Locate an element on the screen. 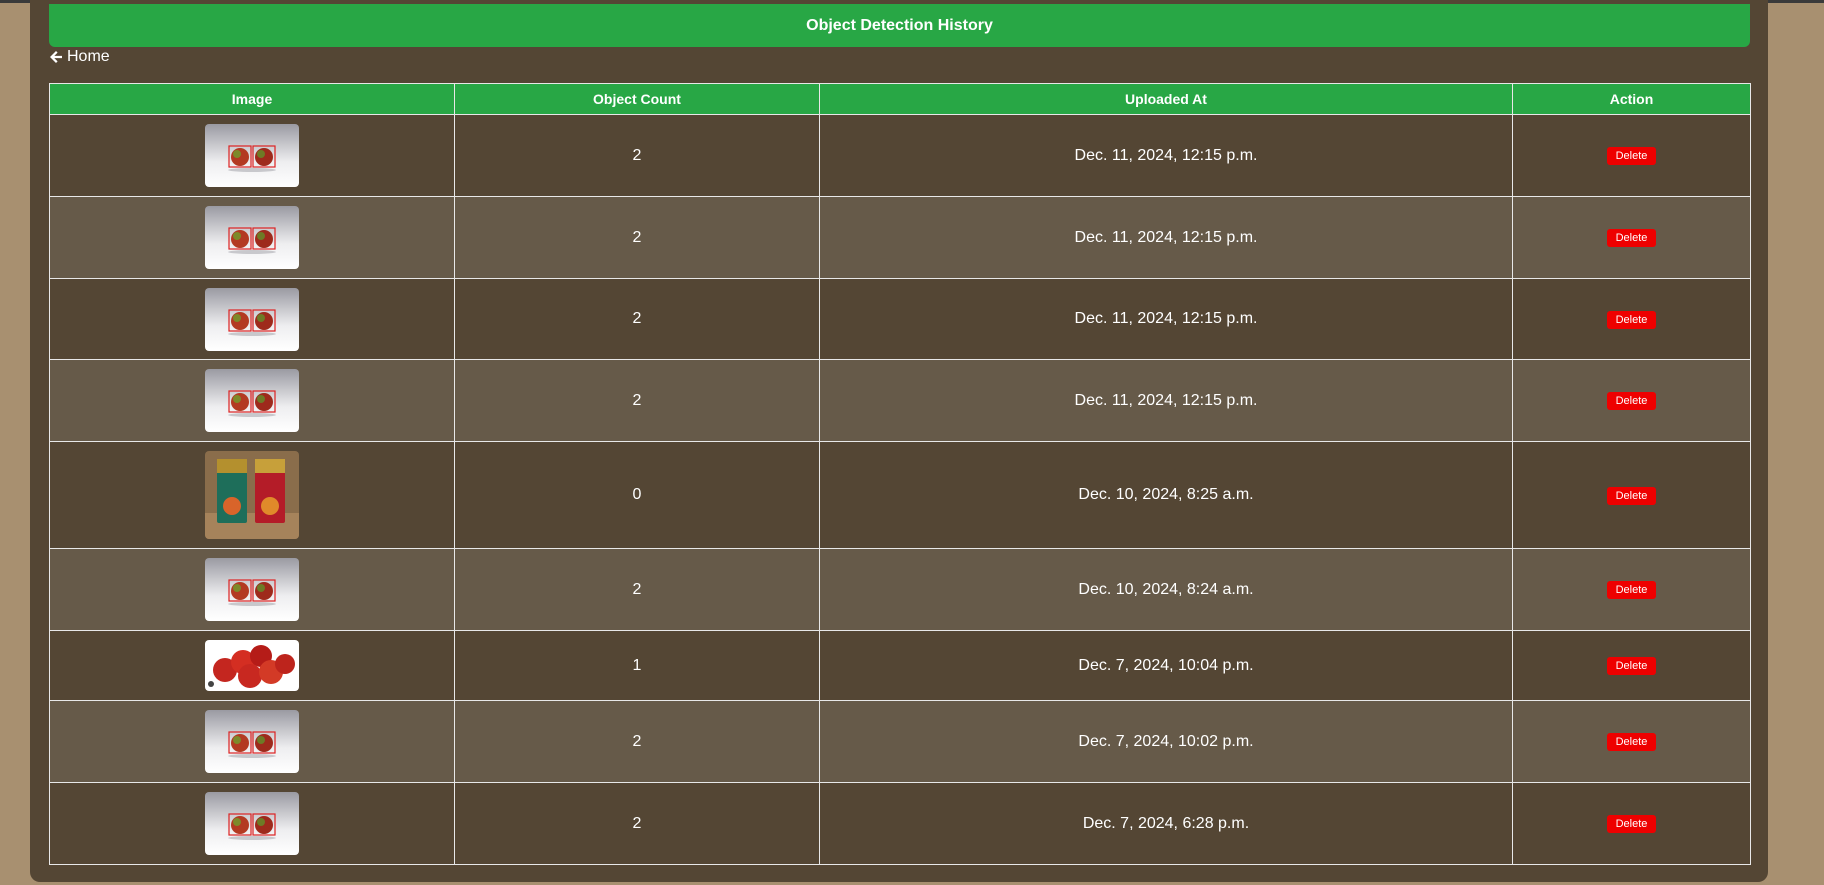 The image size is (1824, 885). object-count-cell: 1 is located at coordinates (637, 665).